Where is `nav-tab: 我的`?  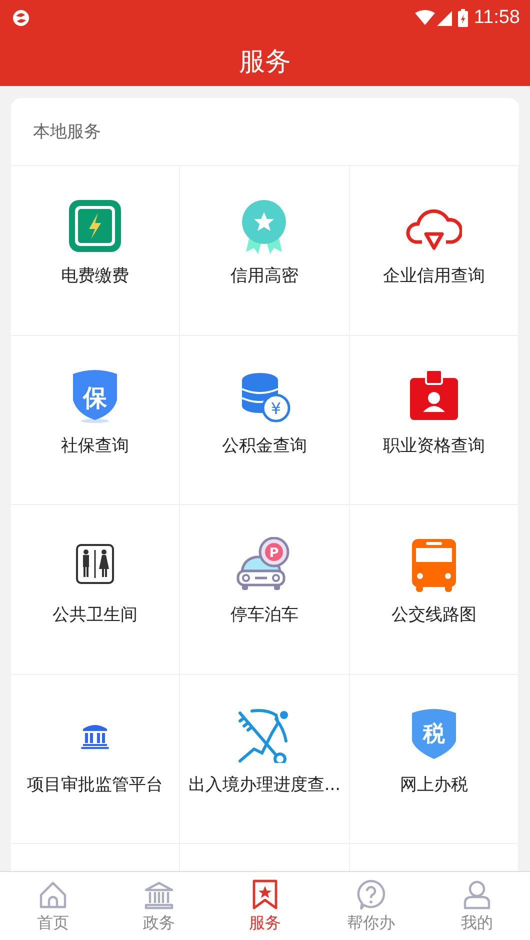 nav-tab: 我的 is located at coordinates (477, 906).